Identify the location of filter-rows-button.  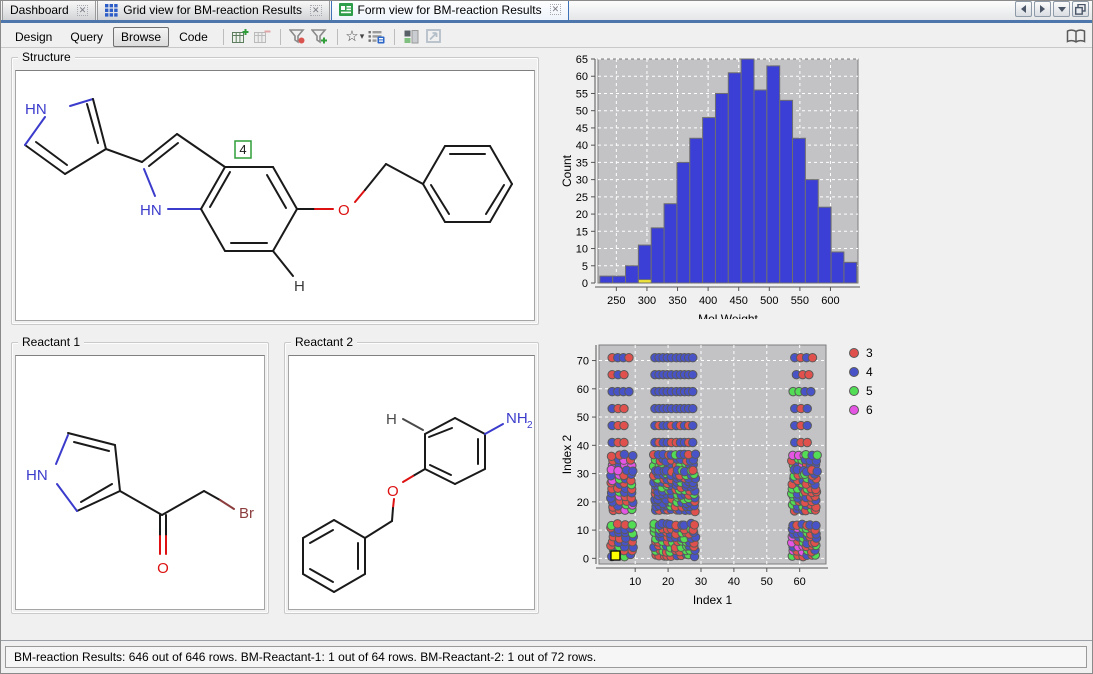
(298, 37).